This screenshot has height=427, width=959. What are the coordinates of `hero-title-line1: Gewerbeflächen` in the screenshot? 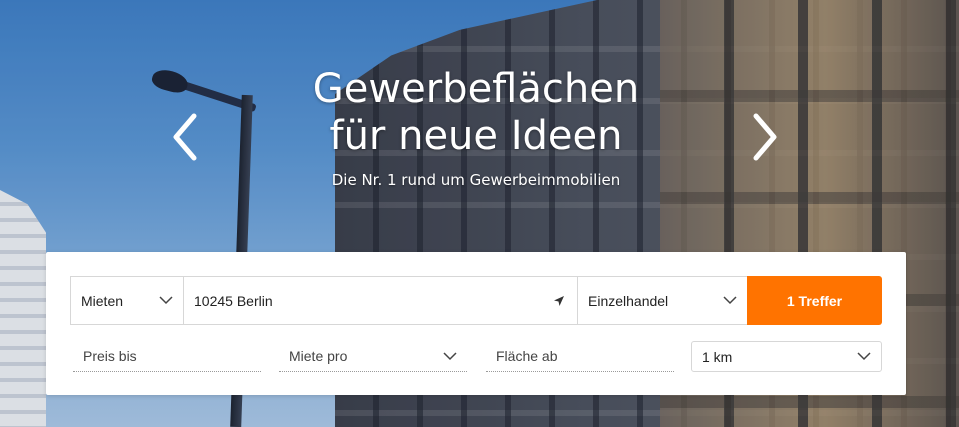 It's located at (476, 89).